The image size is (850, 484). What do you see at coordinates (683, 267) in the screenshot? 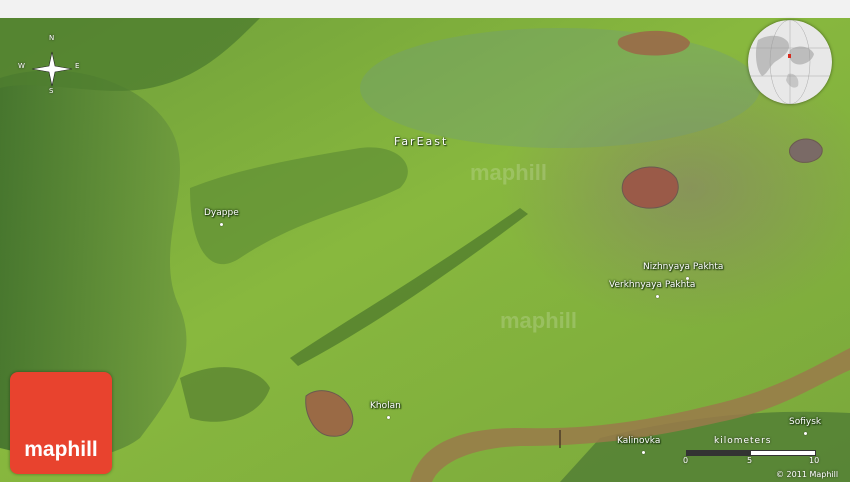
I see `place-label-nizhnyaya-pakhta: Nizhnyaya Pakhta` at bounding box center [683, 267].